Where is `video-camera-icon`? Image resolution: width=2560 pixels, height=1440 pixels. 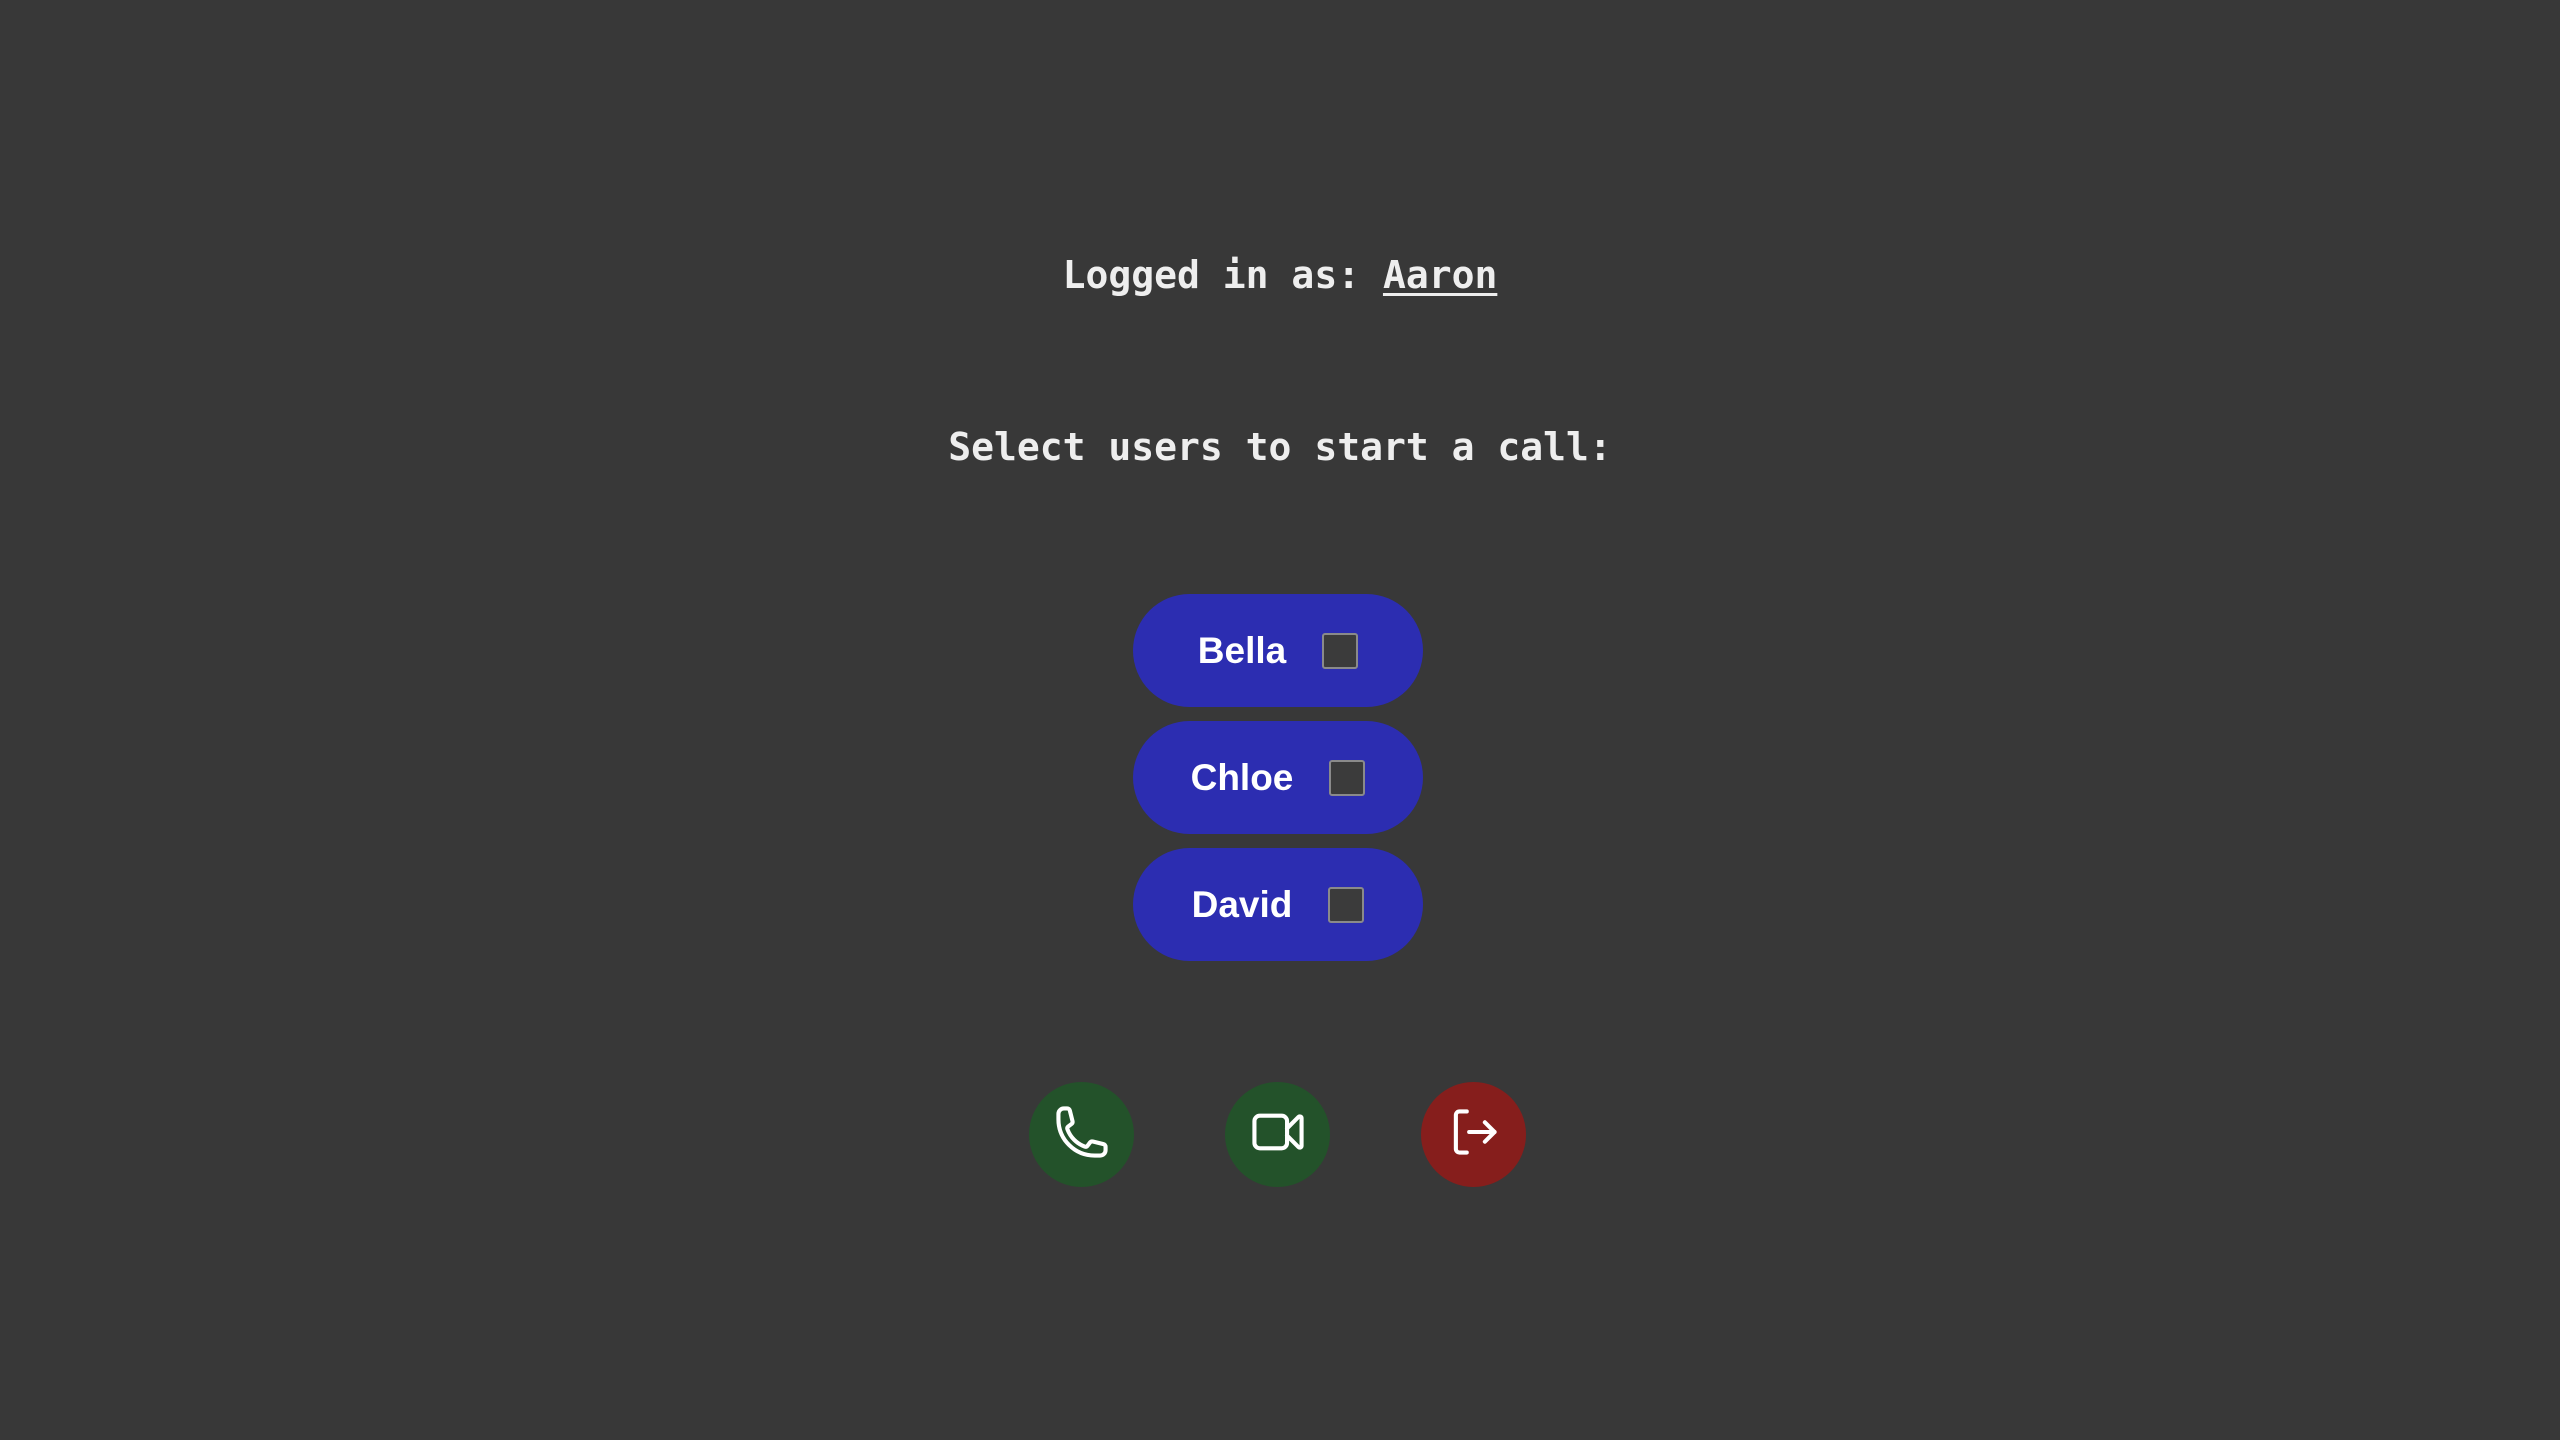
video-camera-icon is located at coordinates (1278, 1134).